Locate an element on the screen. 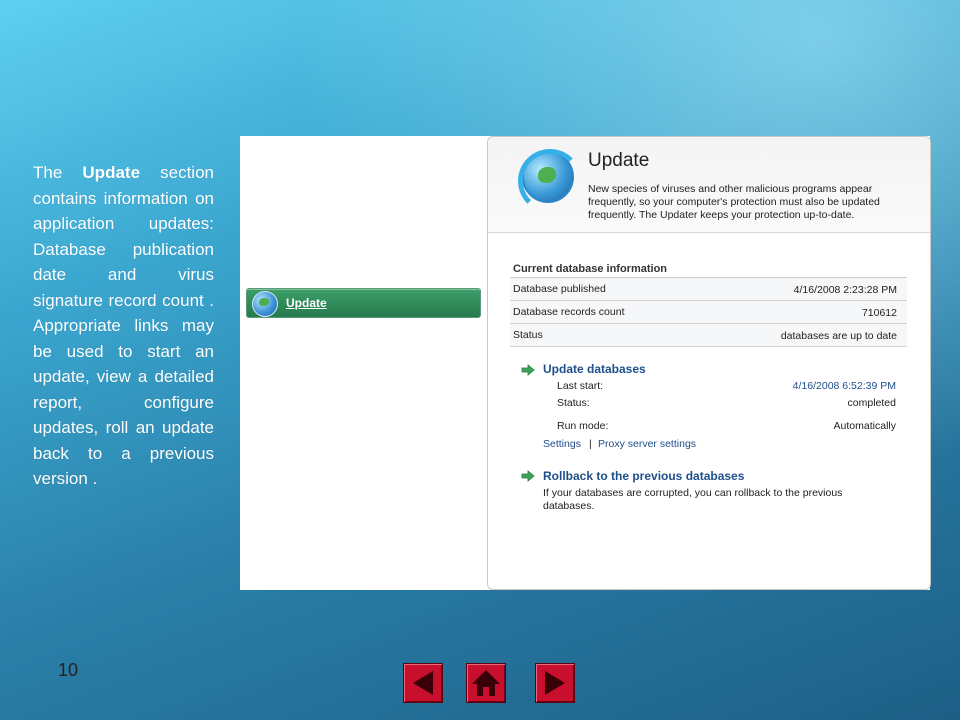 Image resolution: width=960 pixels, height=720 pixels. sidebar-item-update: Update is located at coordinates (363, 303).